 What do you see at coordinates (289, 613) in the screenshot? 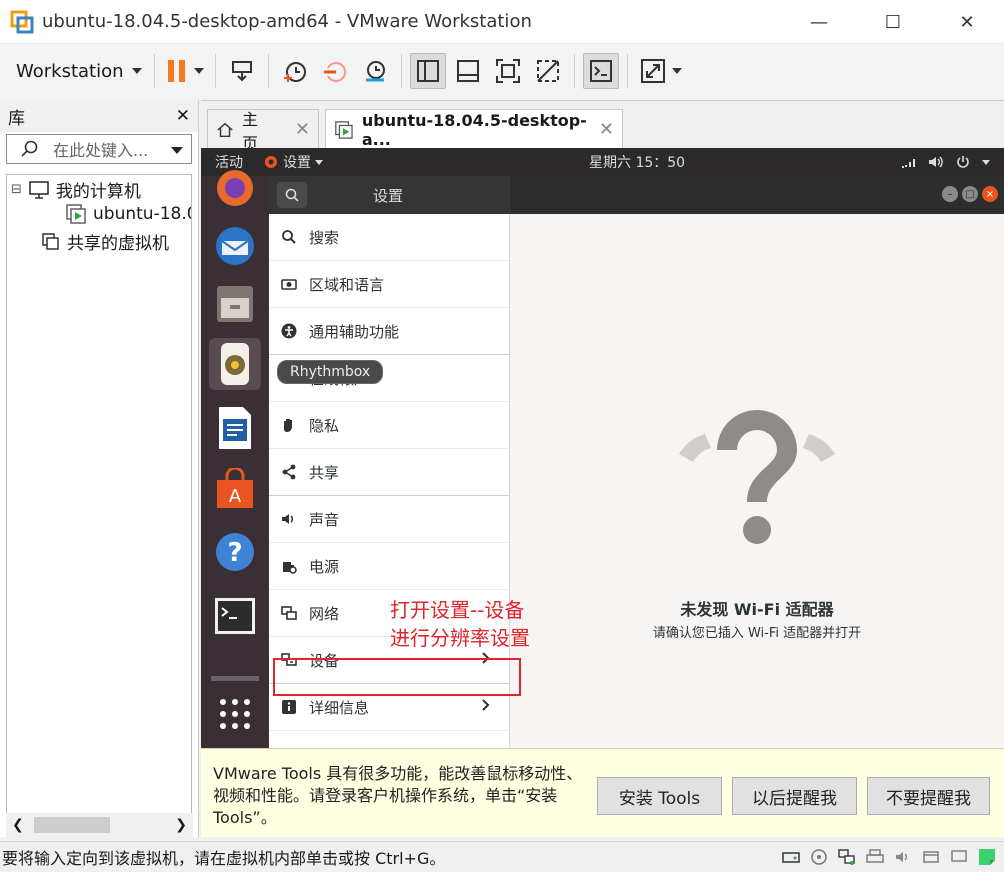
I see `network-icon` at bounding box center [289, 613].